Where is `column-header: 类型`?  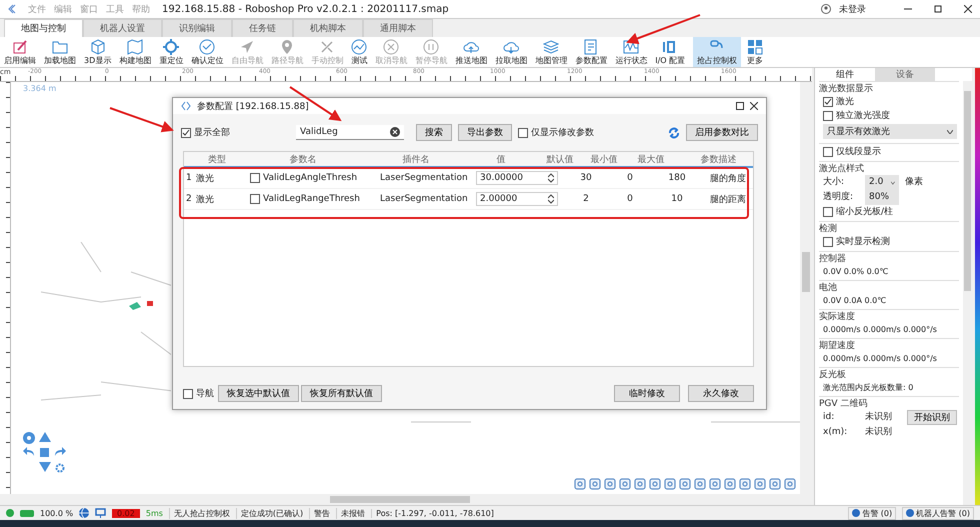 column-header: 类型 is located at coordinates (217, 159).